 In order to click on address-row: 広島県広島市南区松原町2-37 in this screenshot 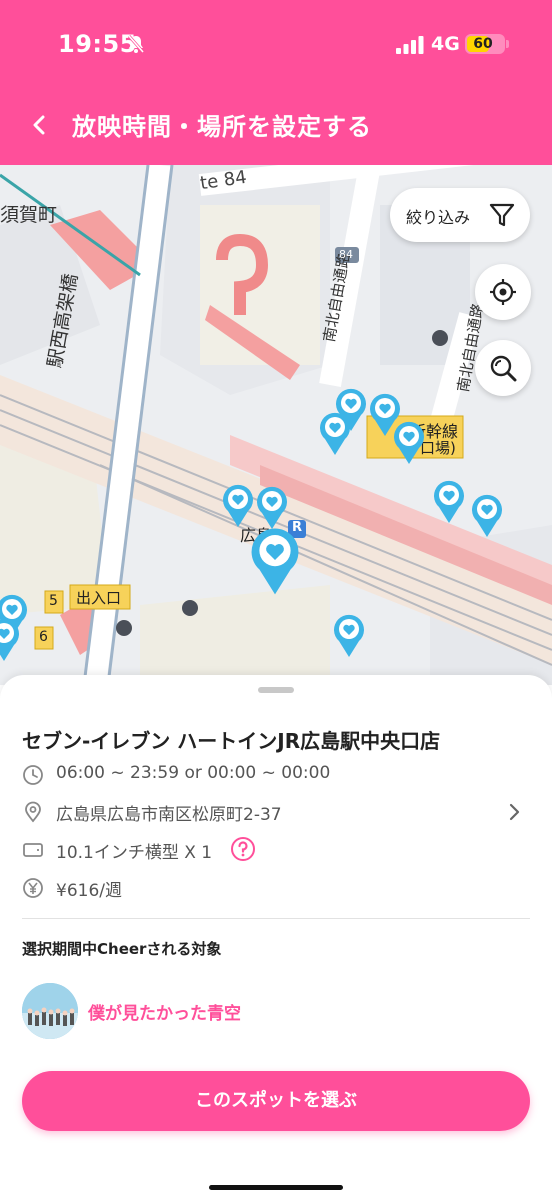, I will do `click(277, 812)`.